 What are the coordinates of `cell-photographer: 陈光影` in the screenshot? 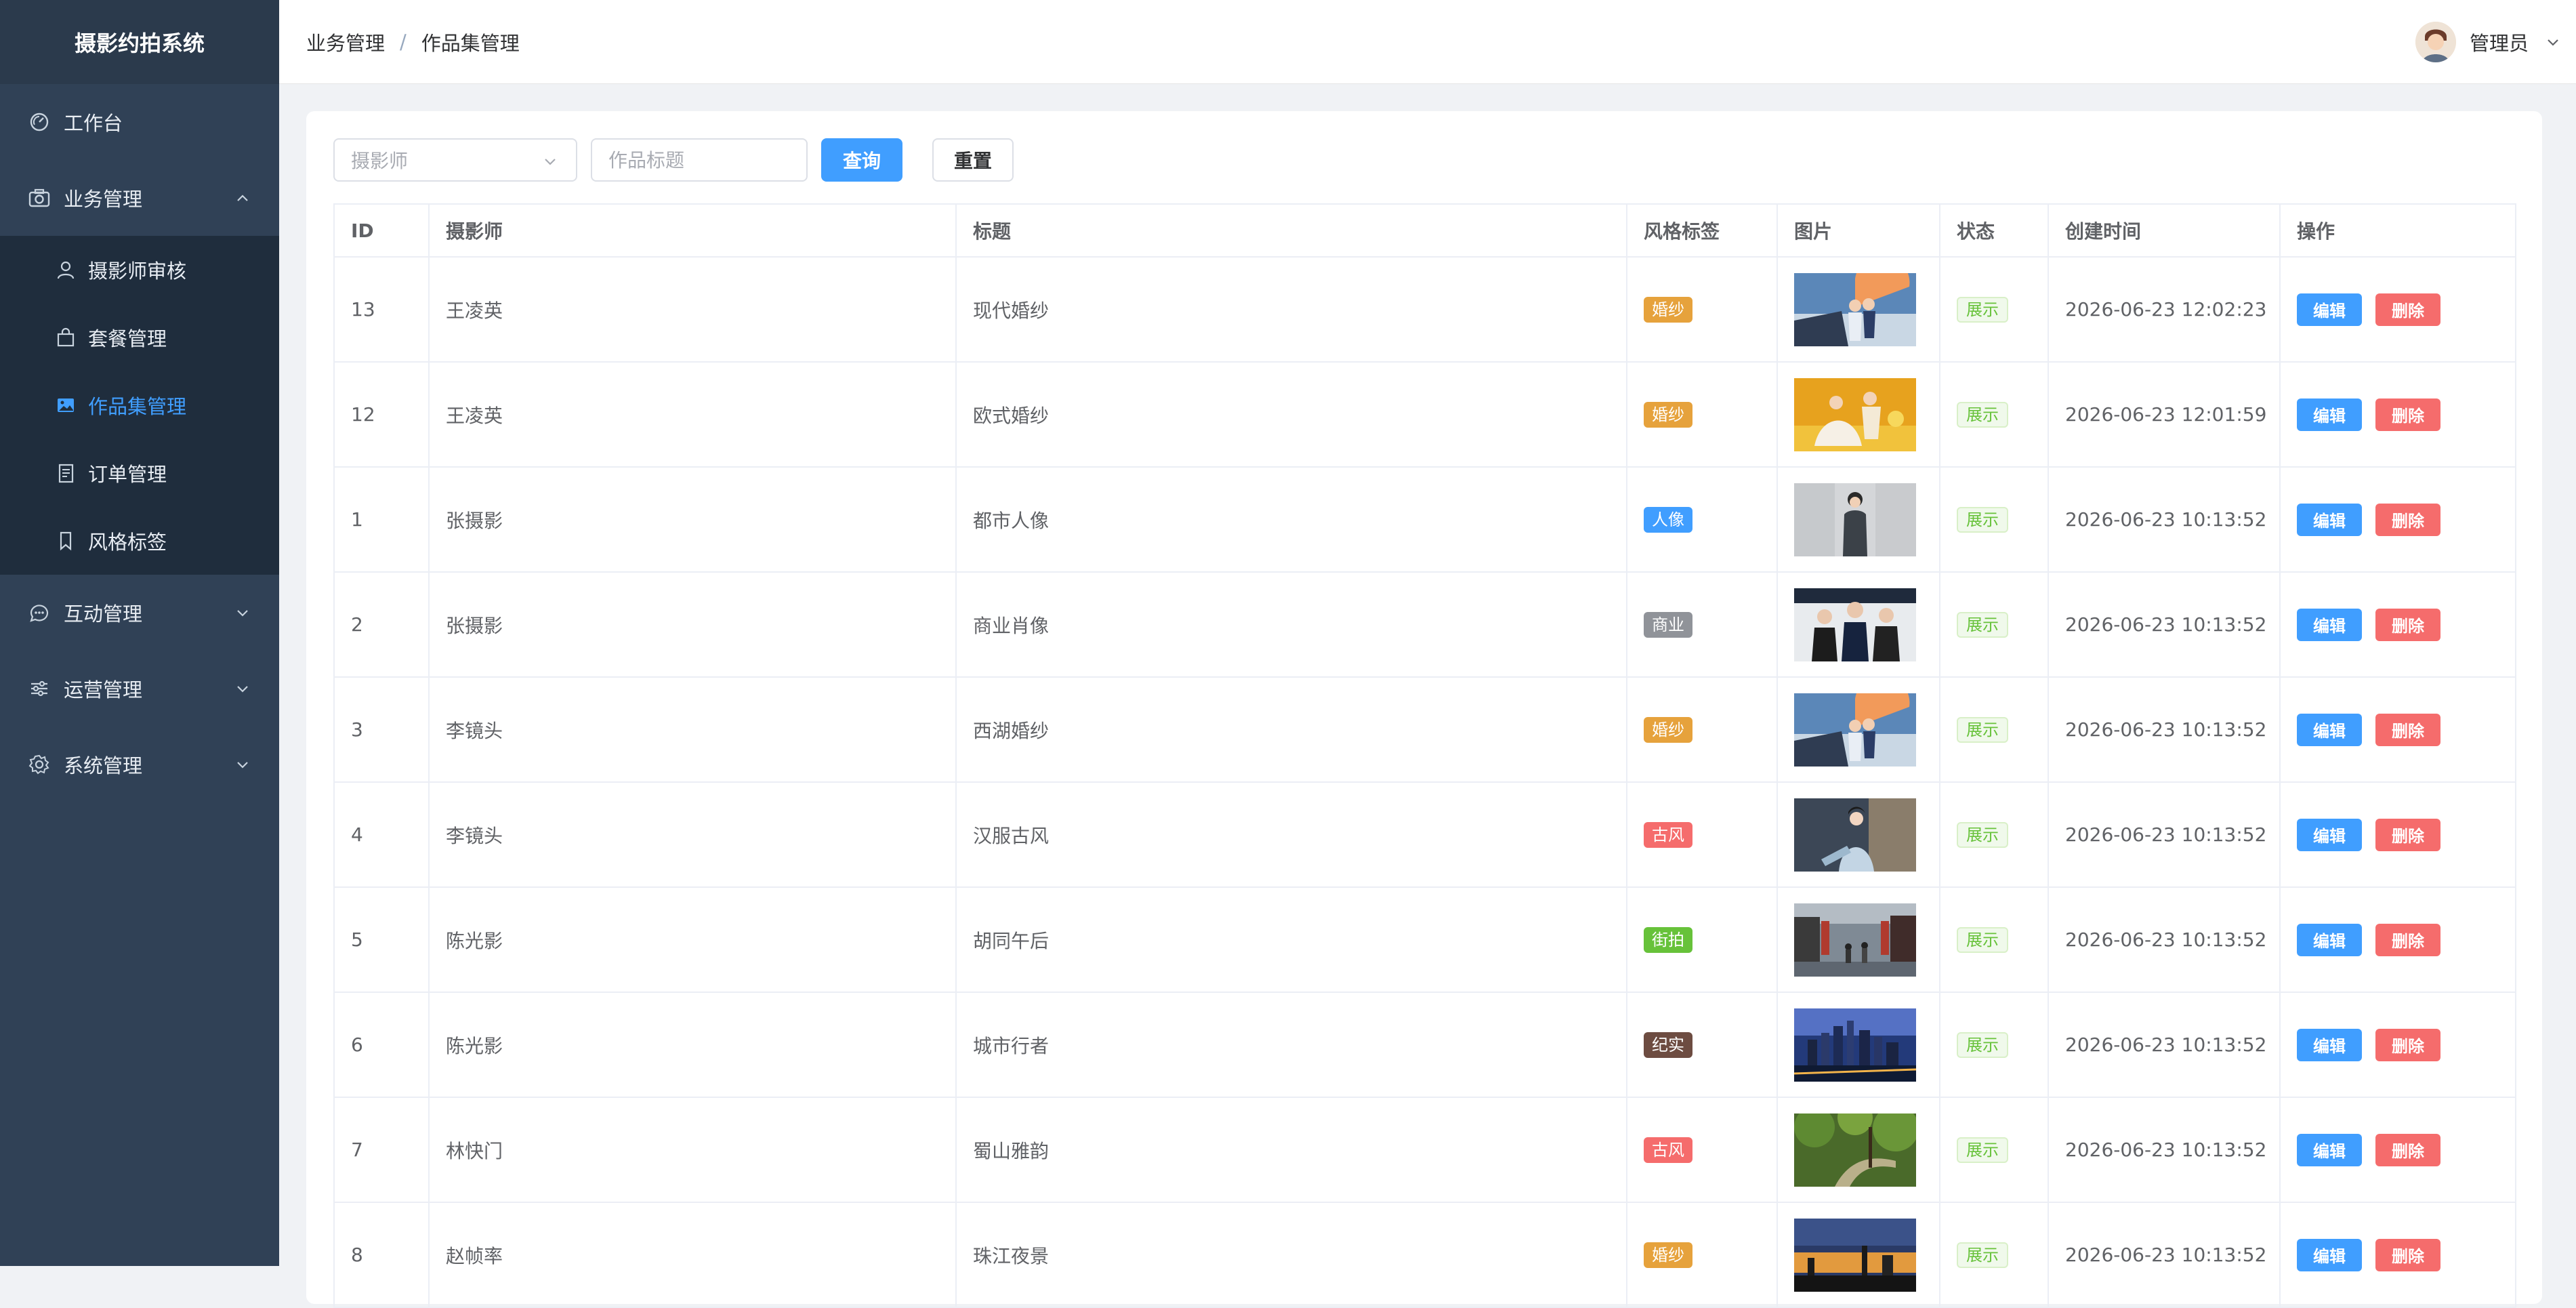 It's located at (692, 1045).